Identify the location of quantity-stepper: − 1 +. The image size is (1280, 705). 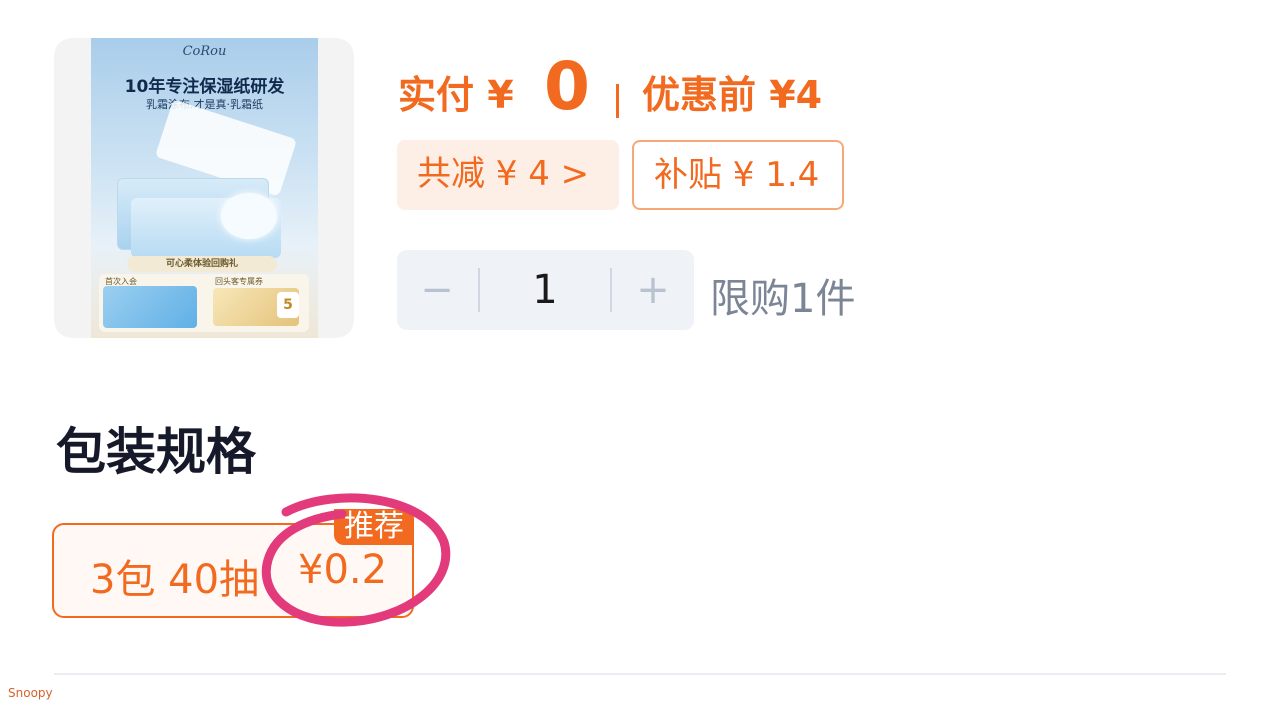
(545, 290).